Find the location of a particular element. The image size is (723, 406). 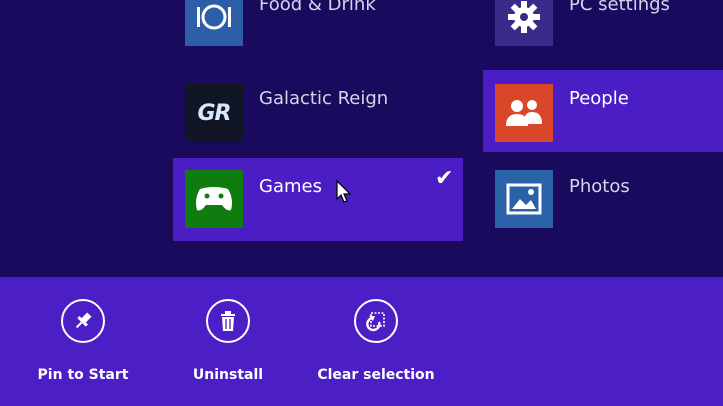

clear-selection-button: Clear selection is located at coordinates (376, 341).